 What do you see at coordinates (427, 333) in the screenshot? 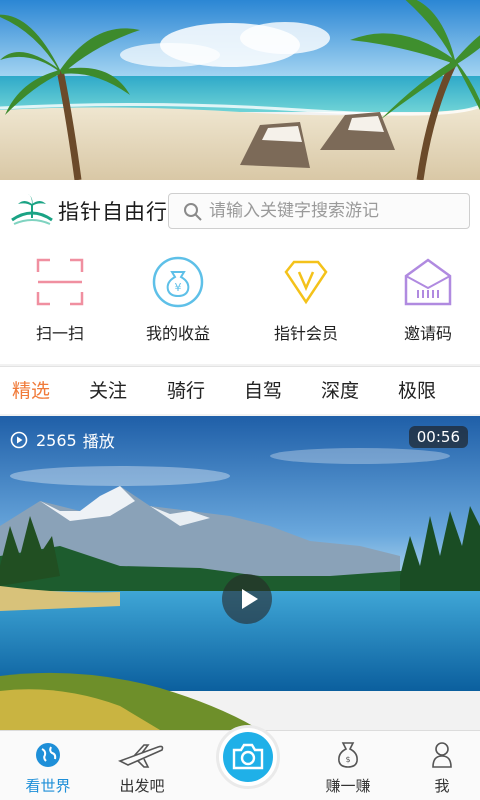
I see `quick-action-label: 邀请码` at bounding box center [427, 333].